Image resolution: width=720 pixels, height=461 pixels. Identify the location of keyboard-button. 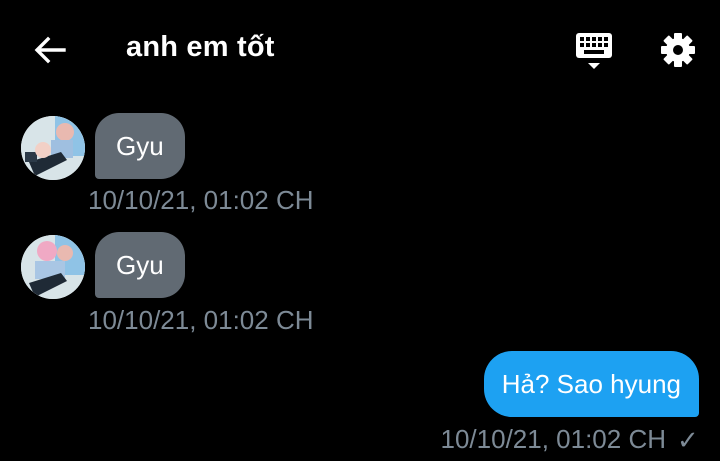
(594, 52).